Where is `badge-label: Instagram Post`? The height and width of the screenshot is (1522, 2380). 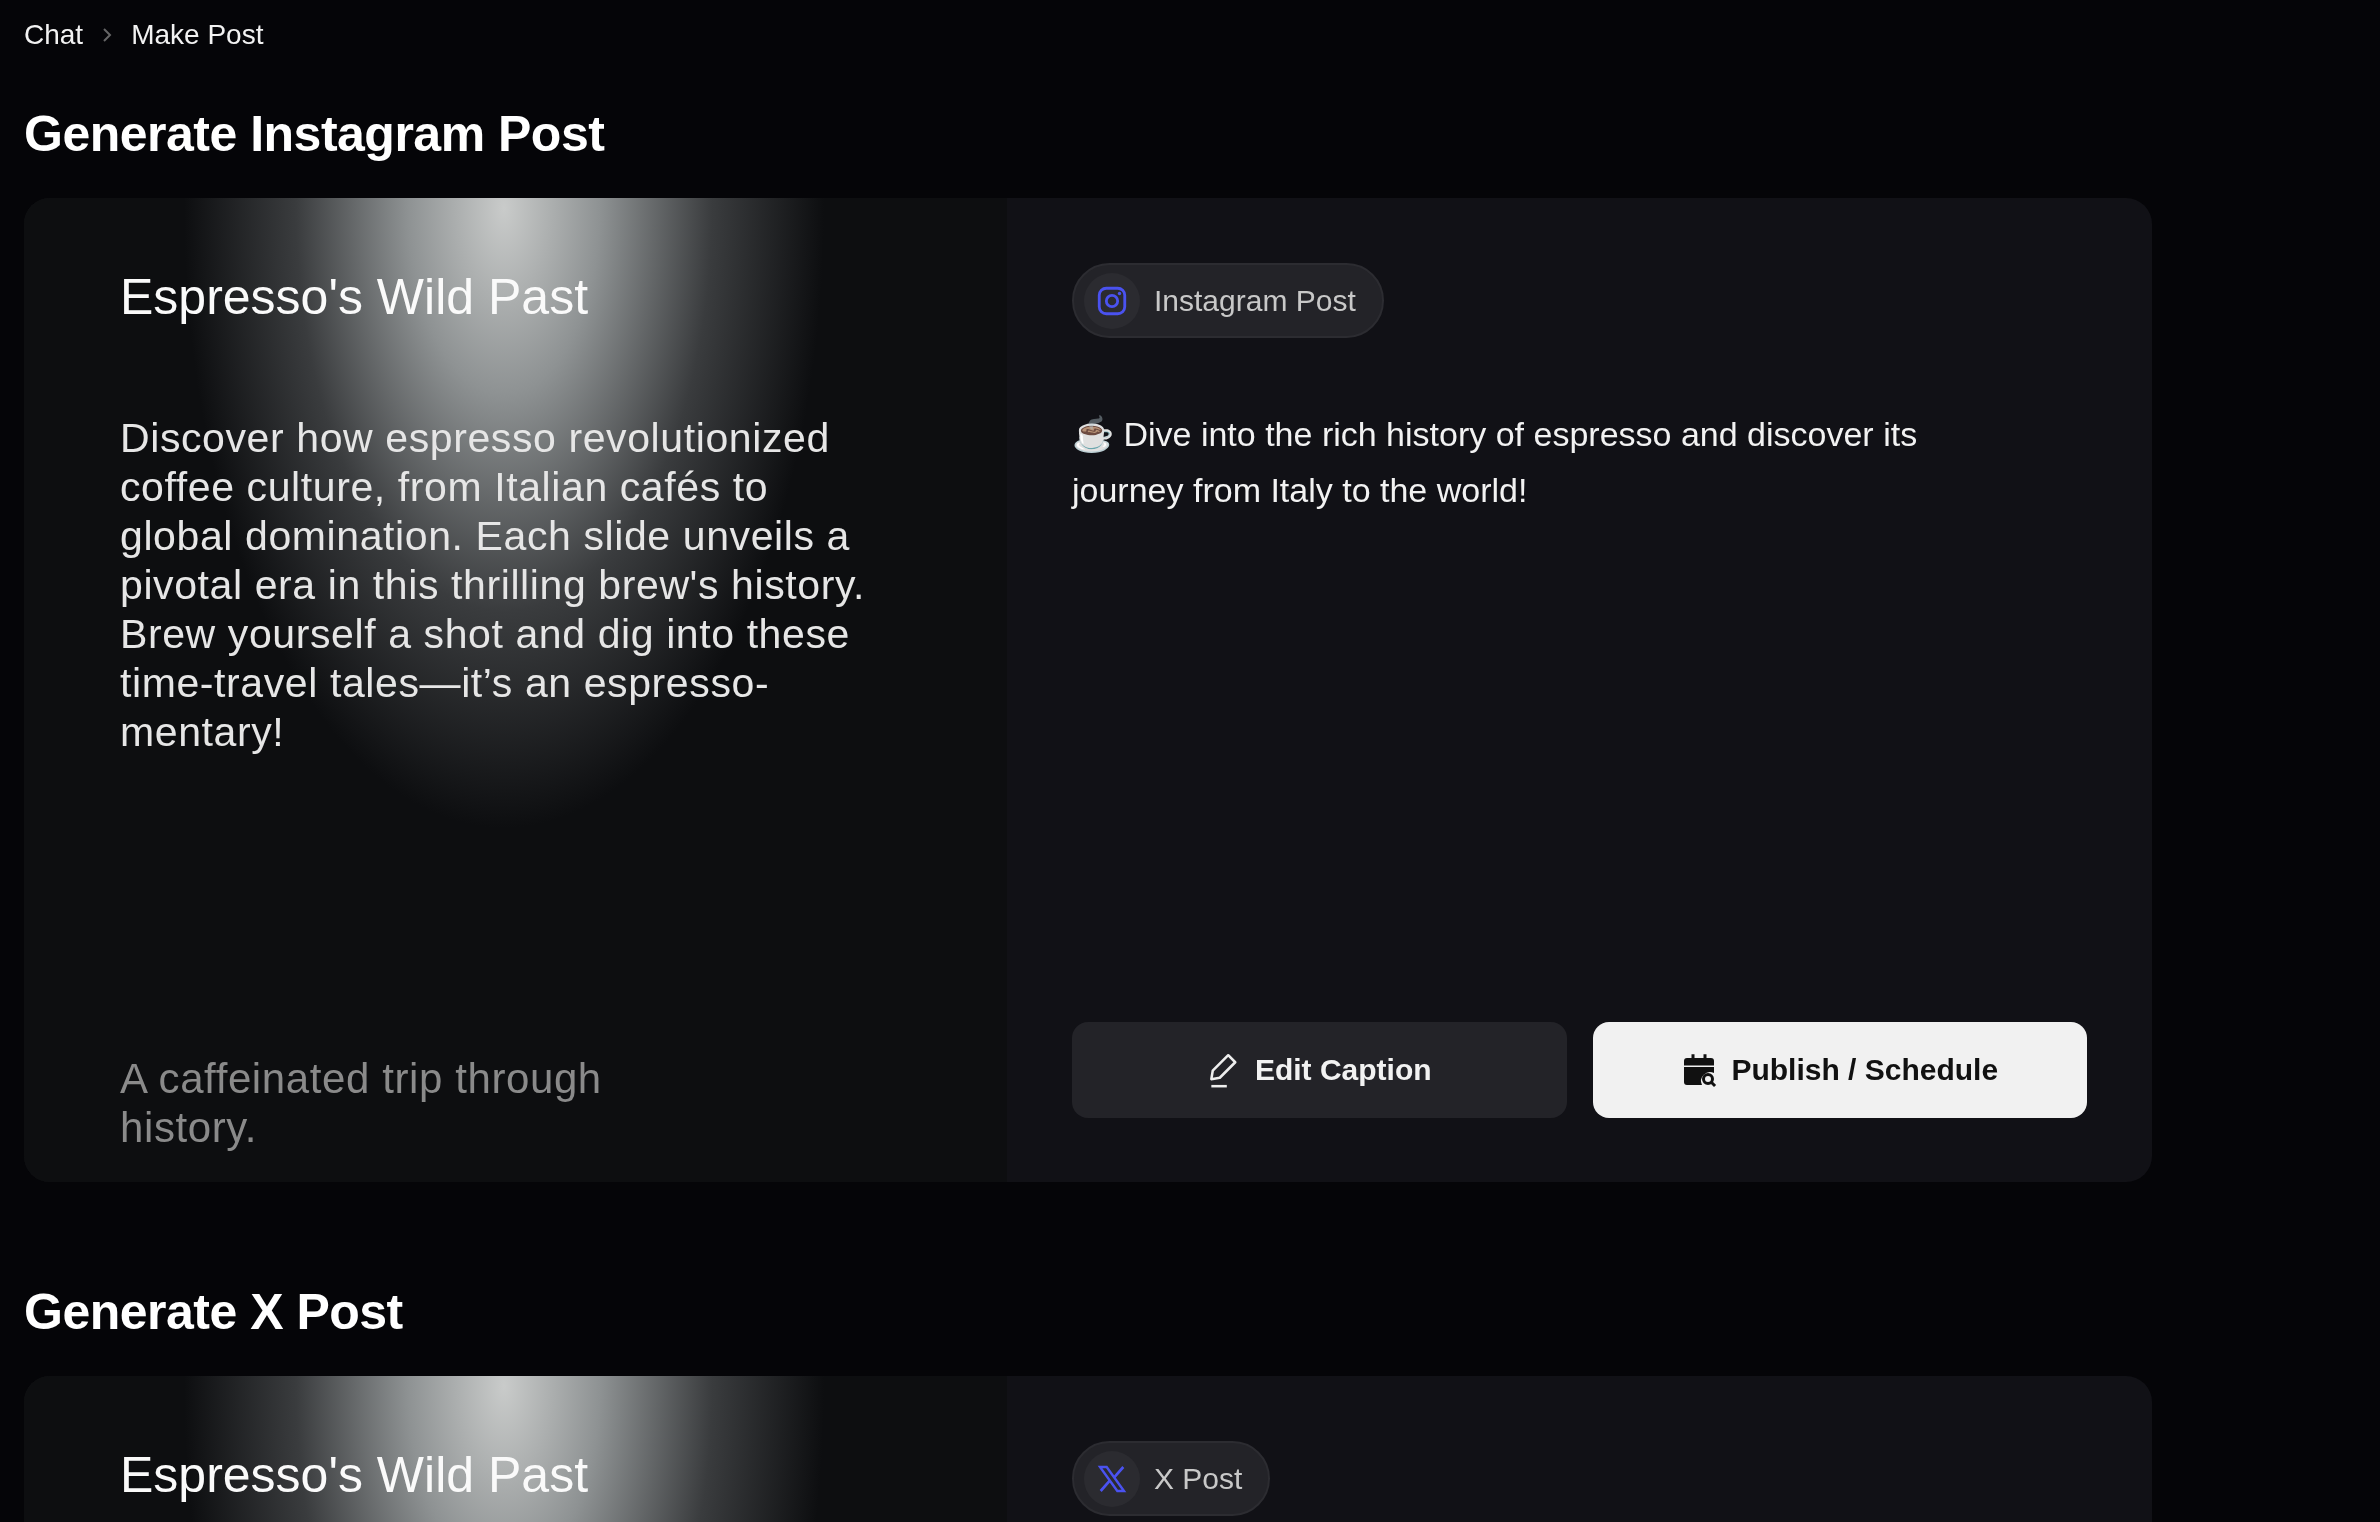
badge-label: Instagram Post is located at coordinates (1255, 300).